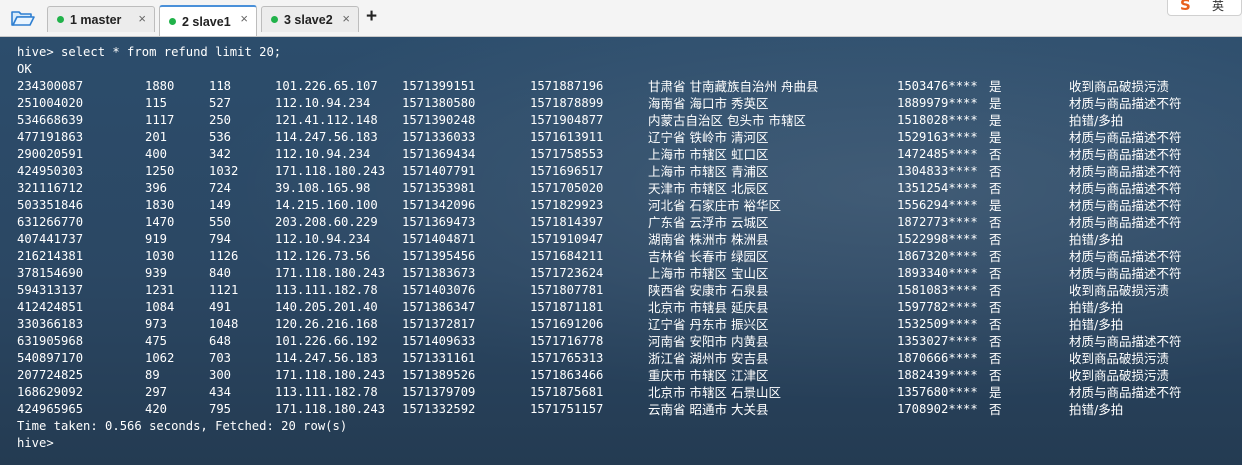 The height and width of the screenshot is (465, 1242). I want to click on cell-time-end: 1571904877, so click(567, 120).